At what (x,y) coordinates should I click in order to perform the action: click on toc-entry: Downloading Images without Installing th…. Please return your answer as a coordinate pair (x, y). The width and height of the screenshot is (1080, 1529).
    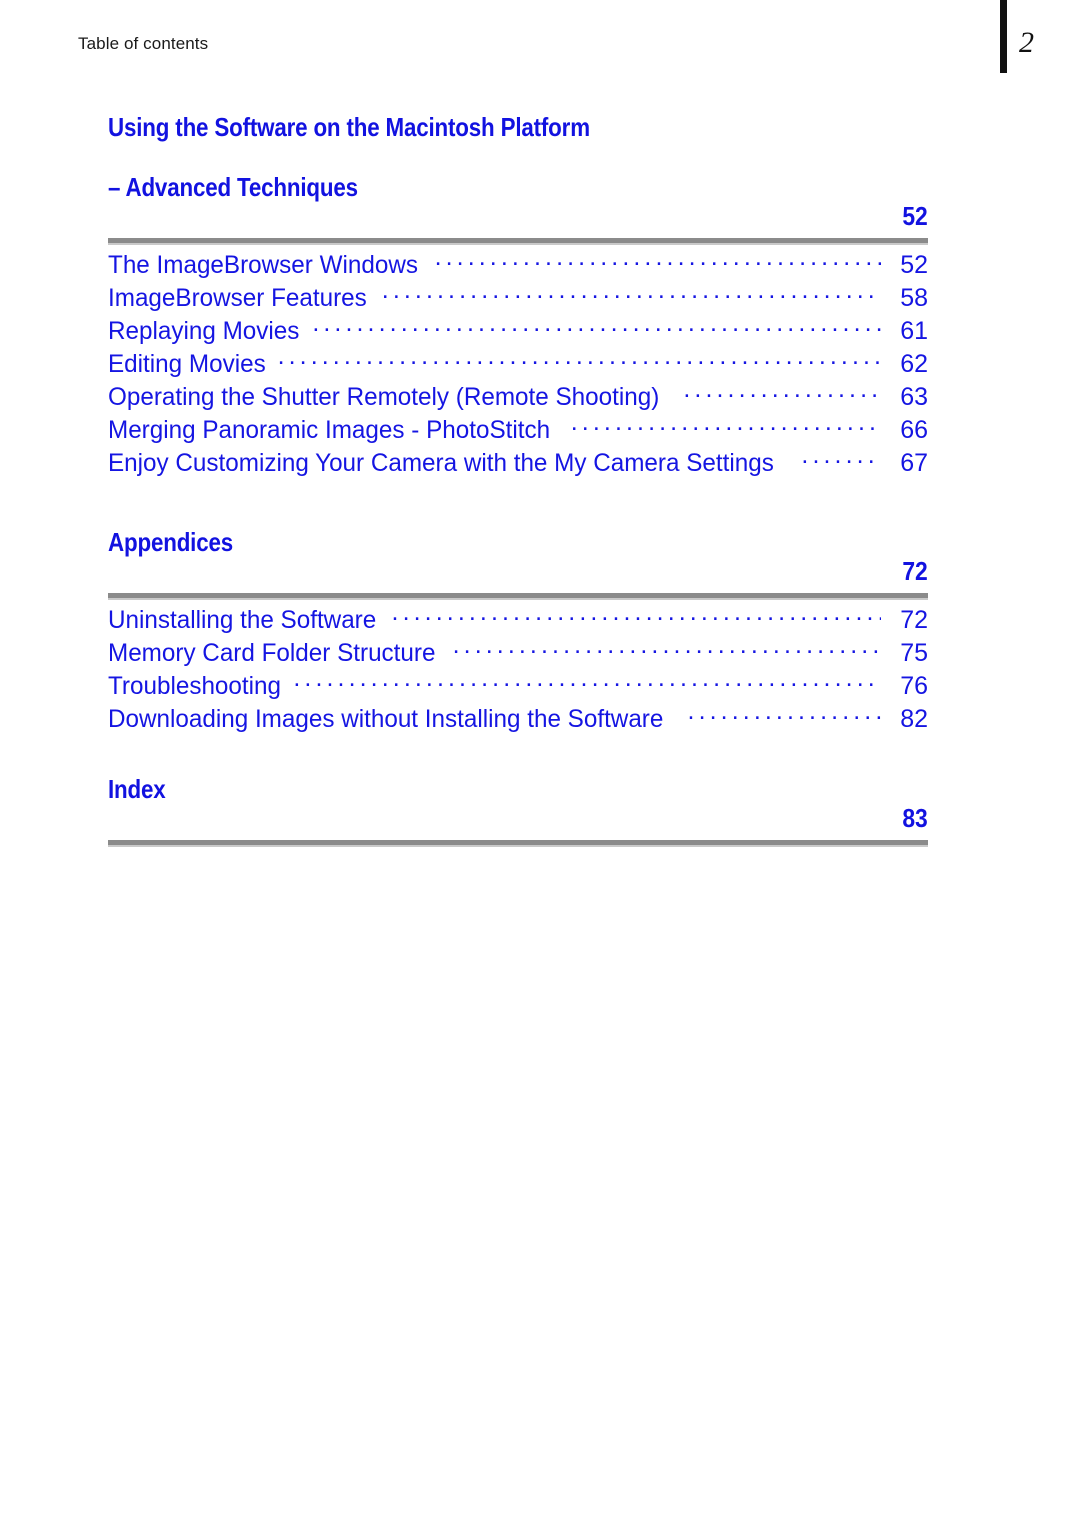
    Looking at the image, I should click on (518, 718).